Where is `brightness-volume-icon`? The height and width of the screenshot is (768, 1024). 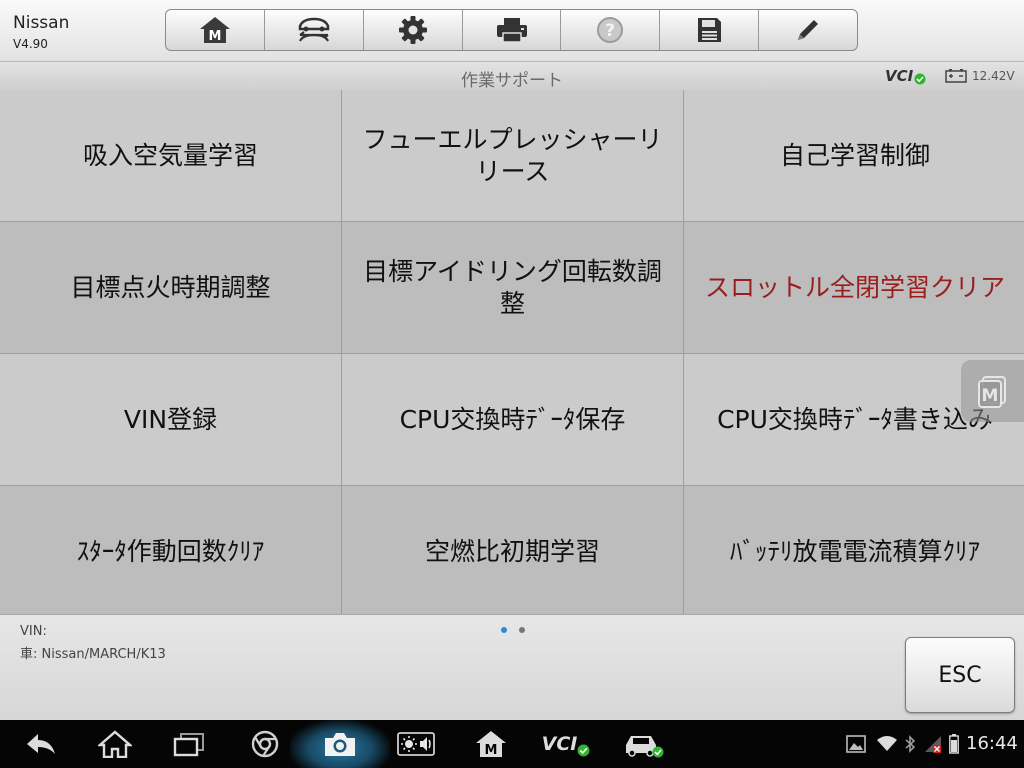 brightness-volume-icon is located at coordinates (416, 744).